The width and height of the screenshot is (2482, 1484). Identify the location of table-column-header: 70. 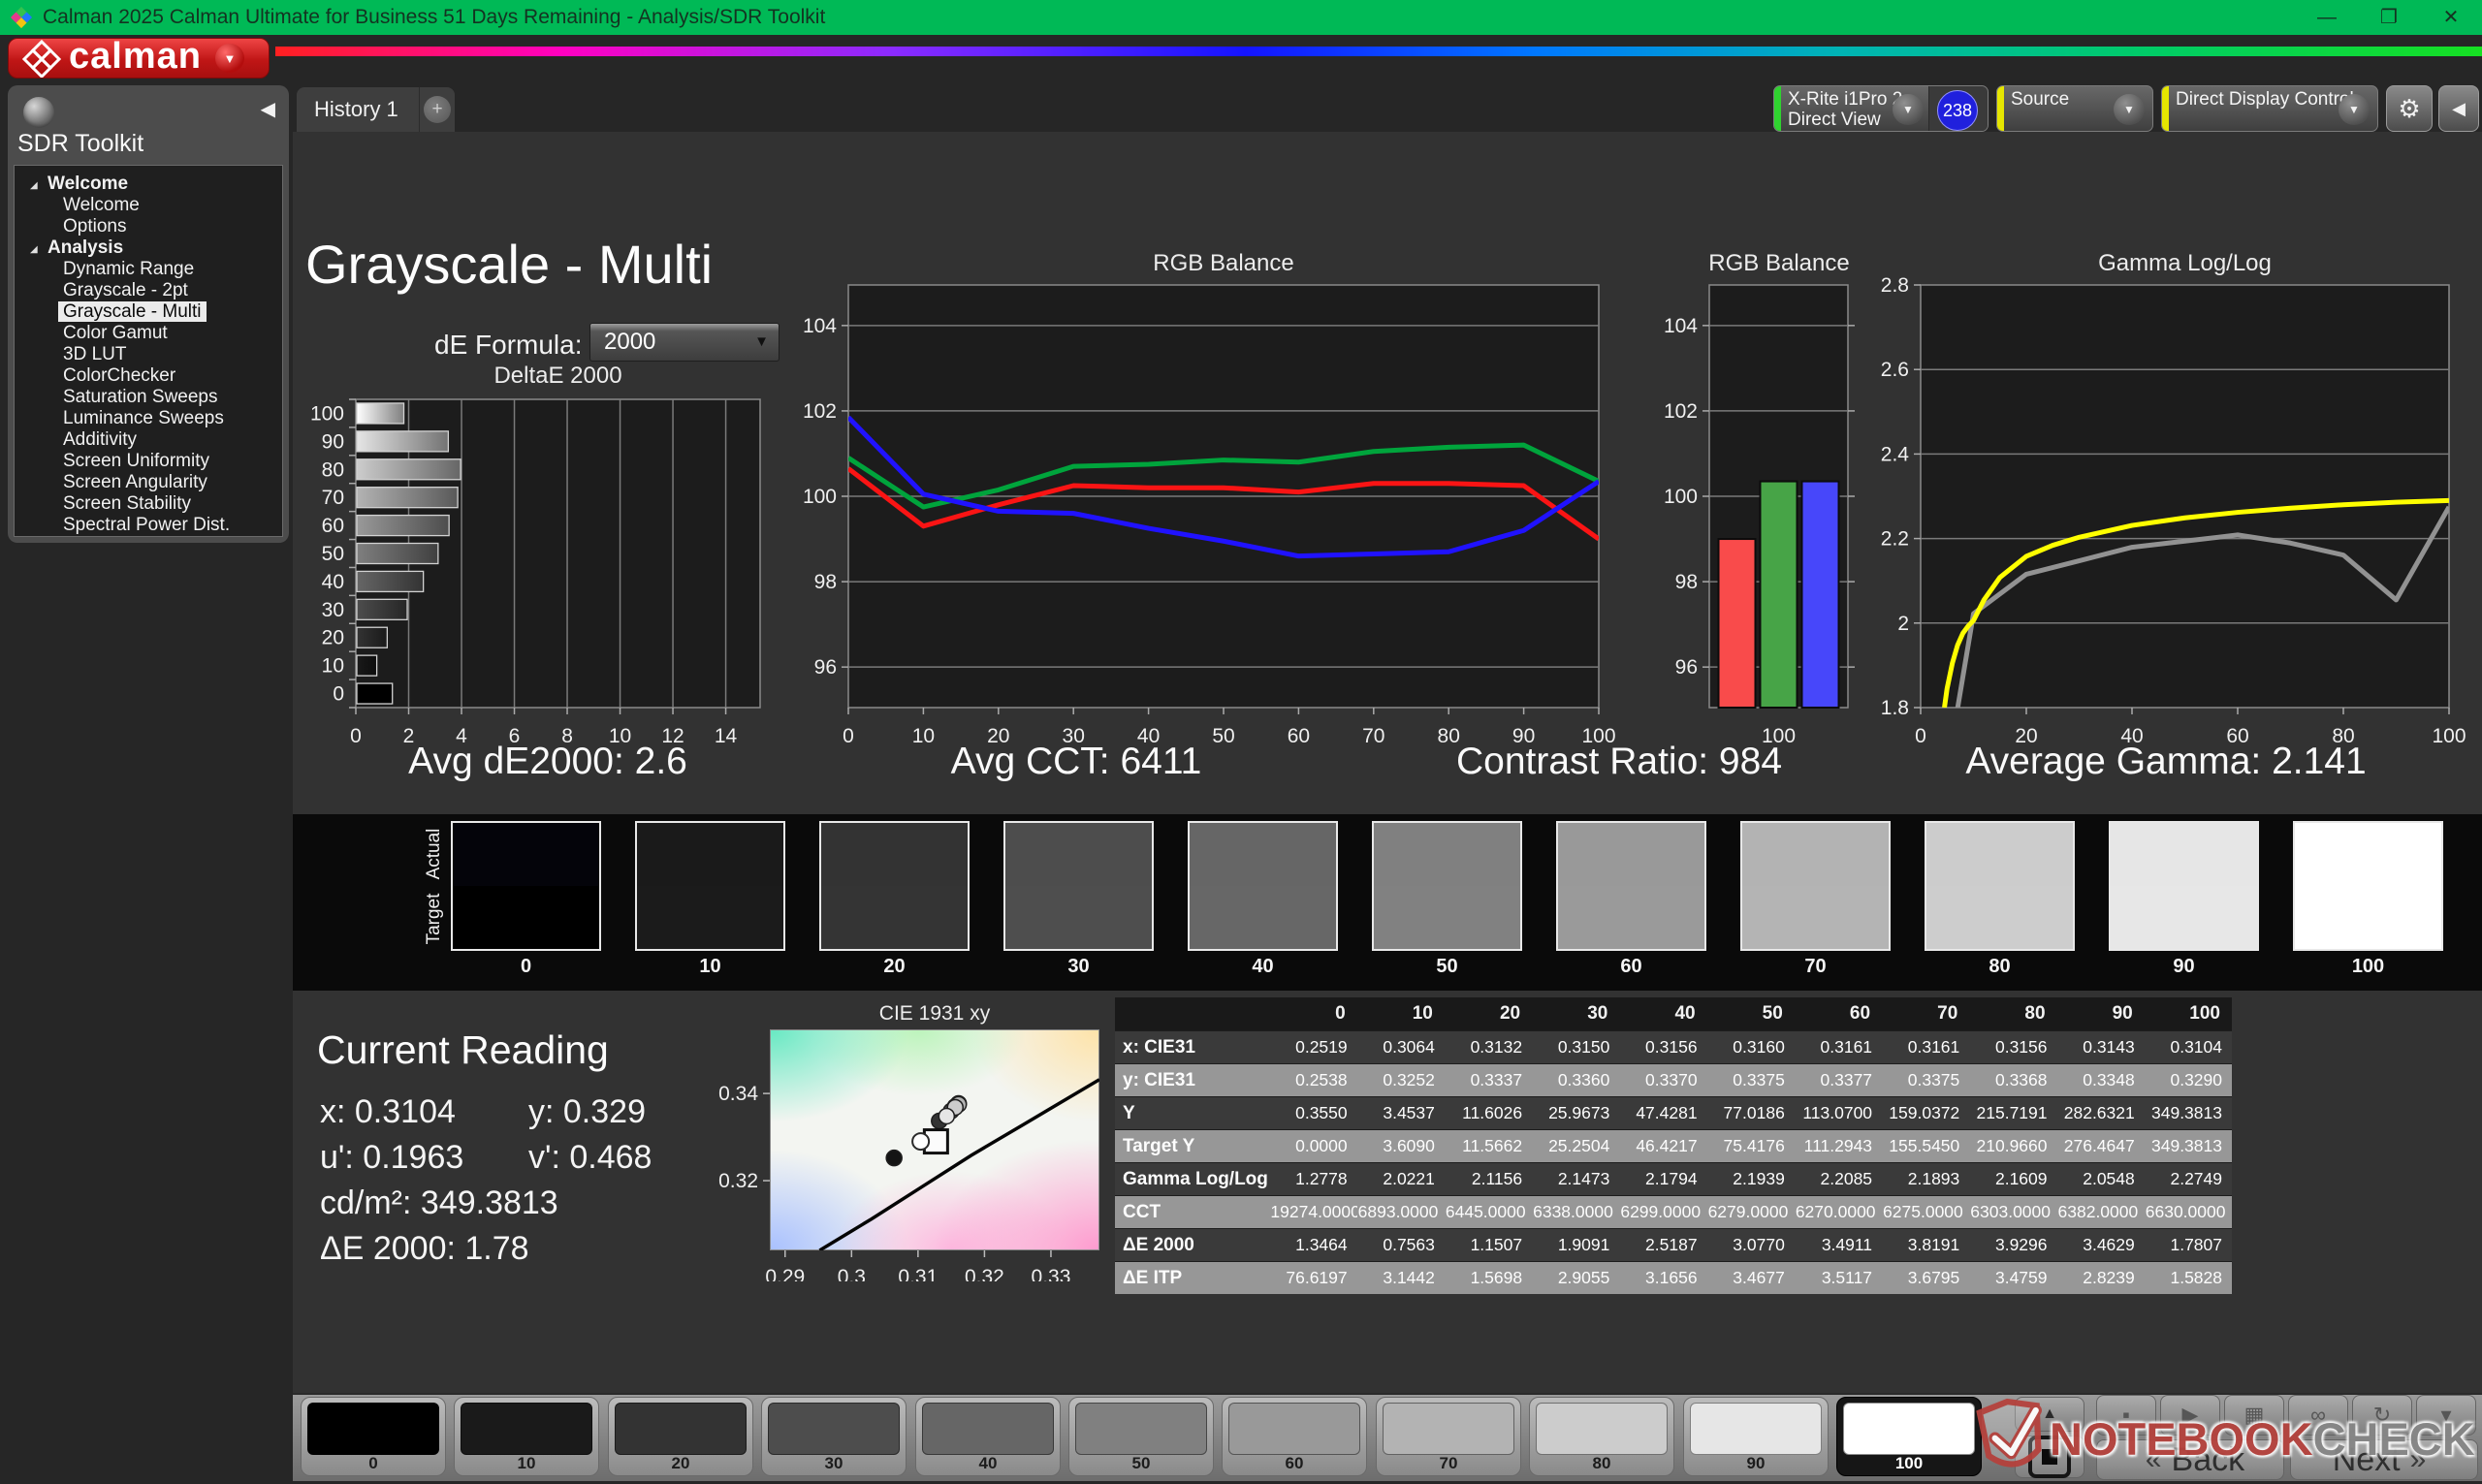
(1926, 1014).